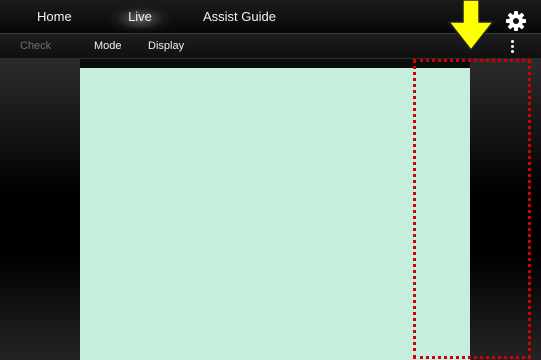 The height and width of the screenshot is (360, 541). What do you see at coordinates (512, 46) in the screenshot?
I see `more-options-button` at bounding box center [512, 46].